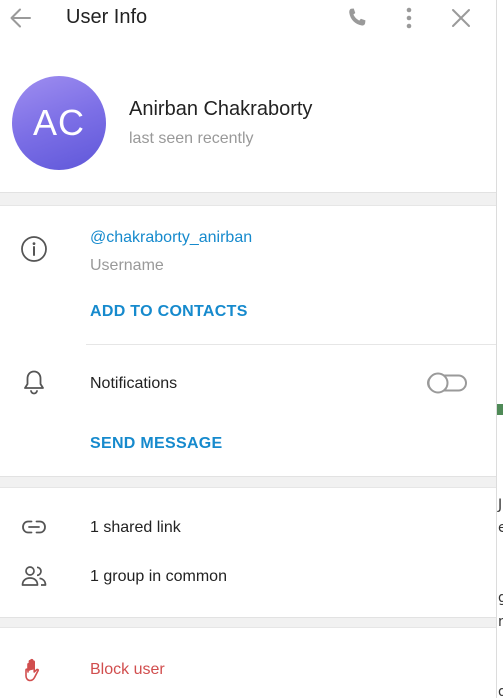 The height and width of the screenshot is (698, 503). Describe the element at coordinates (191, 138) in the screenshot. I see `last-seen-status: last seen recently` at that location.